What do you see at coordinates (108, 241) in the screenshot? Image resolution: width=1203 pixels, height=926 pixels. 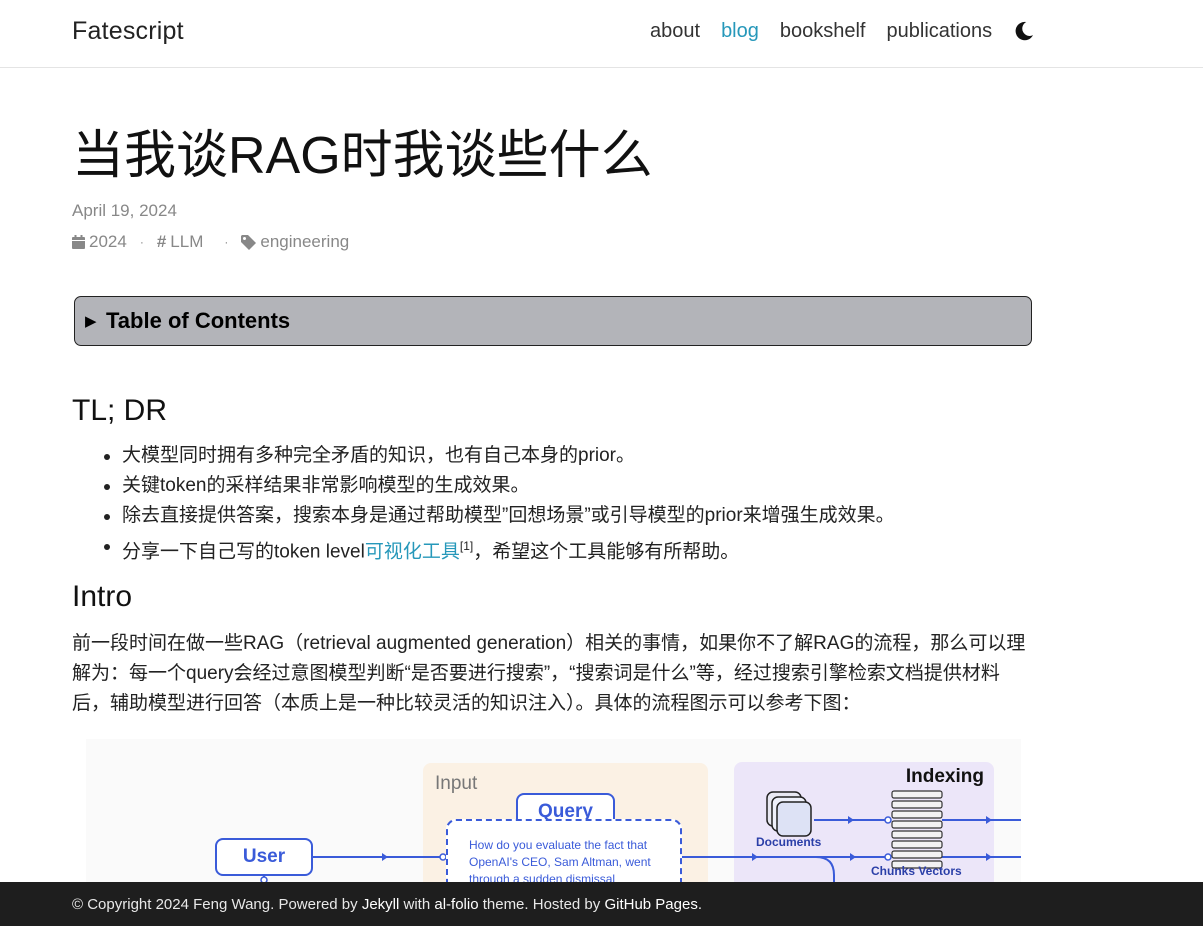 I see `year-label: 2024` at bounding box center [108, 241].